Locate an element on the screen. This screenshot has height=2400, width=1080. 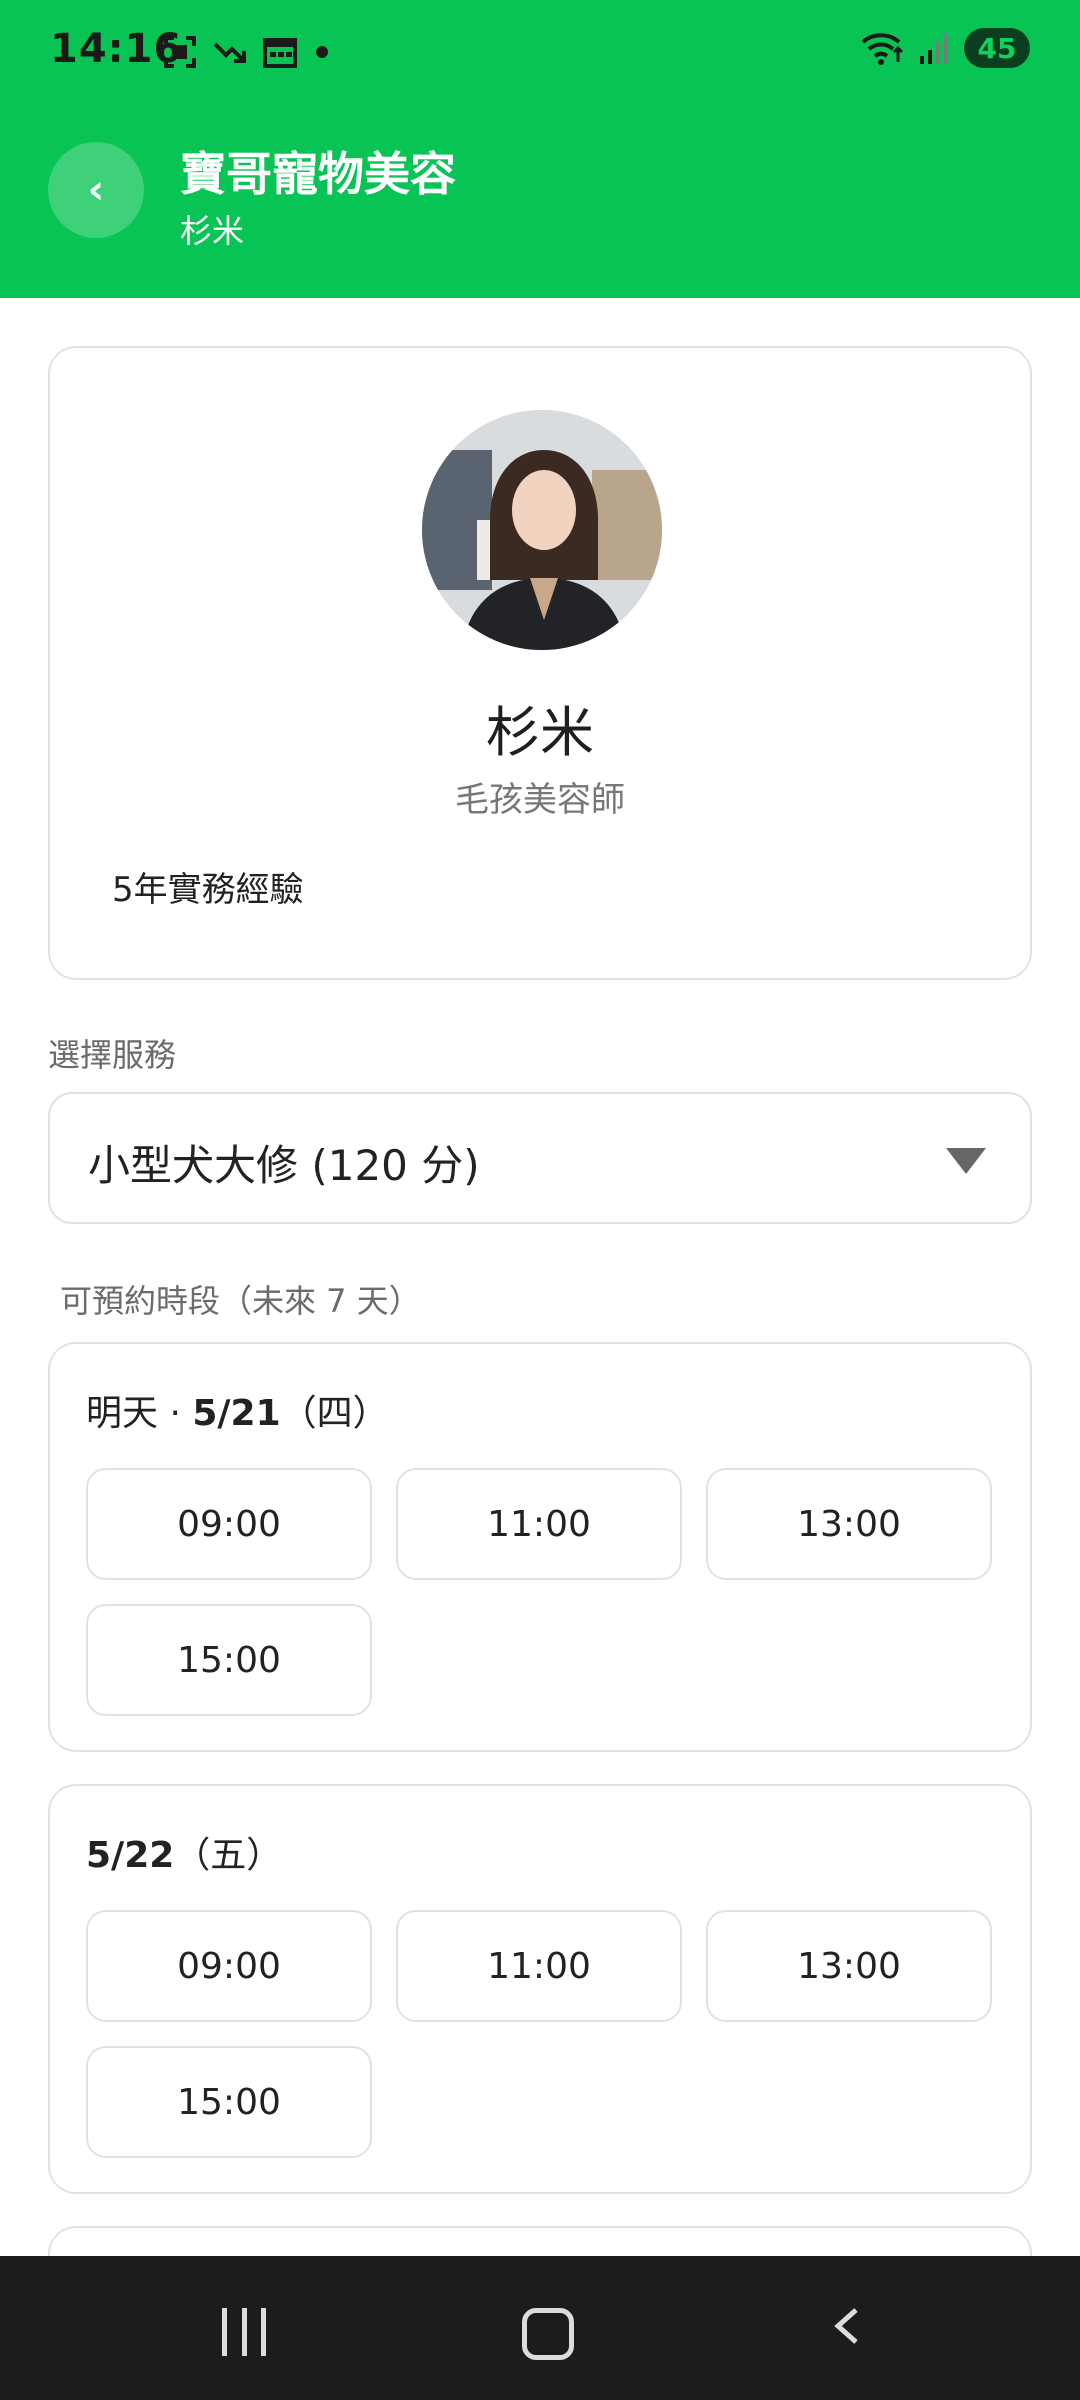
groomer-role: 毛孩美容師 is located at coordinates (540, 800).